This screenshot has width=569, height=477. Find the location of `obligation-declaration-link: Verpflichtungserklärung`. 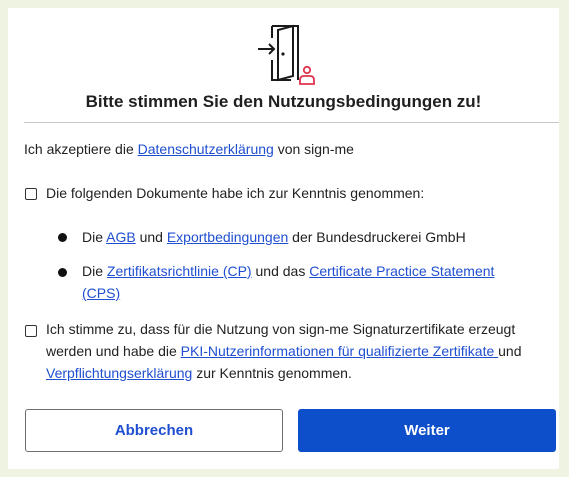

obligation-declaration-link: Verpflichtungserklärung is located at coordinates (119, 373).